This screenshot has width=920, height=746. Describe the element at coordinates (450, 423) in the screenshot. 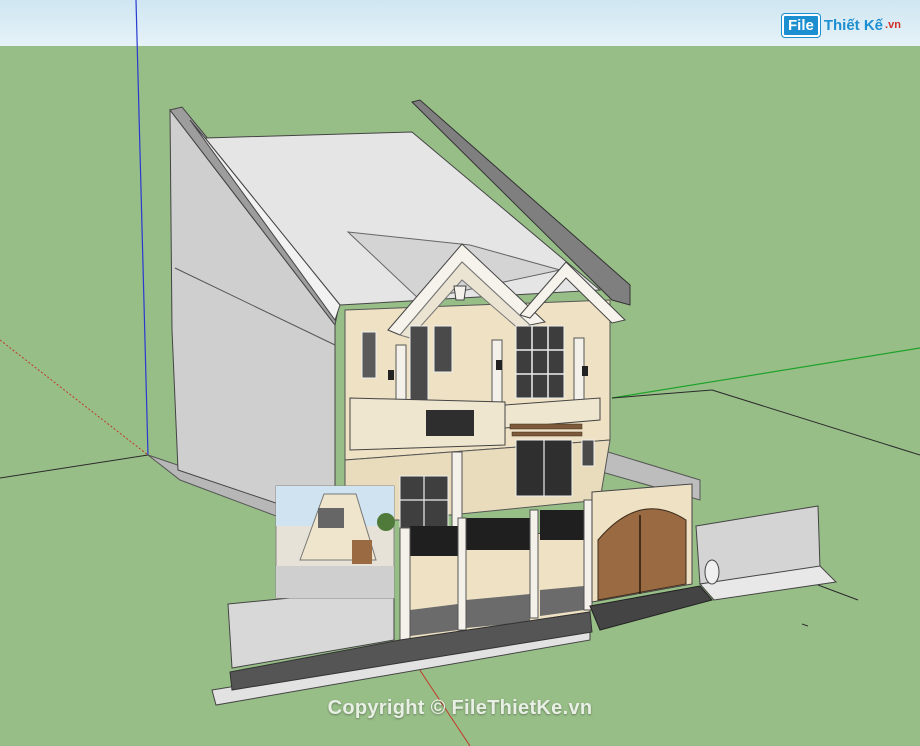

I see `balcony-rail` at that location.